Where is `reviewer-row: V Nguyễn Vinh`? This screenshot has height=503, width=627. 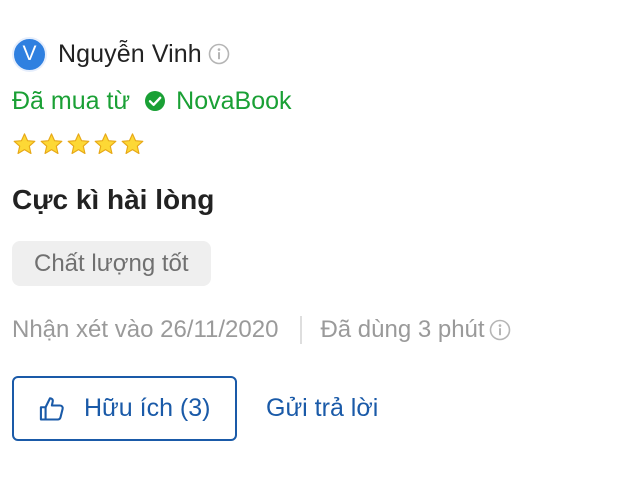
reviewer-row: V Nguyễn Vinh is located at coordinates (121, 54).